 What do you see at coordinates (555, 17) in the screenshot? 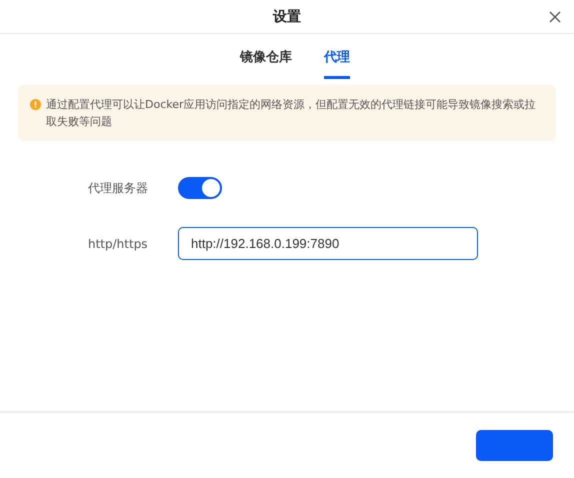
I see `close-icon` at bounding box center [555, 17].